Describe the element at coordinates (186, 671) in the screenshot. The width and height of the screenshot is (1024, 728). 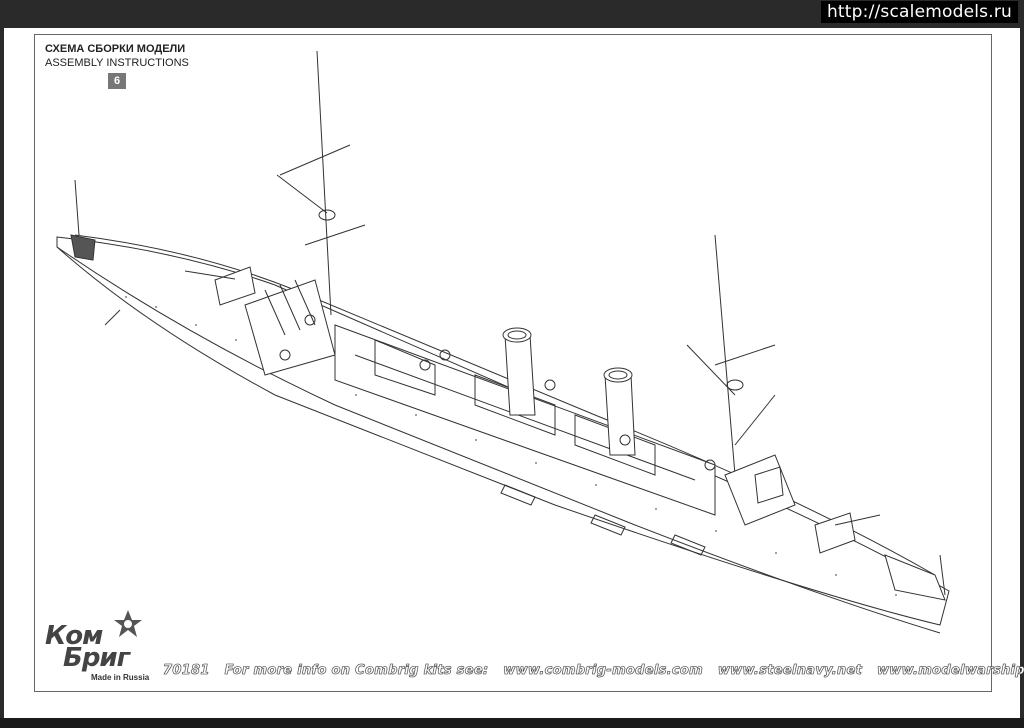
I see `kit-number: 70181` at that location.